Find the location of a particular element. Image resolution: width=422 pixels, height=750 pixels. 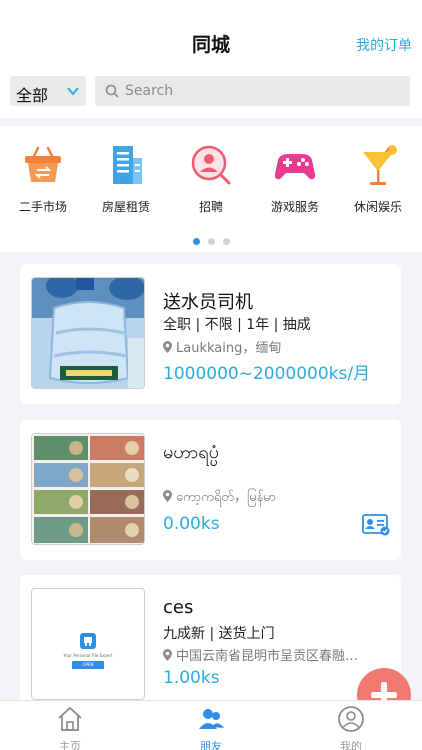

category-jobs: 招聘 is located at coordinates (211, 178).